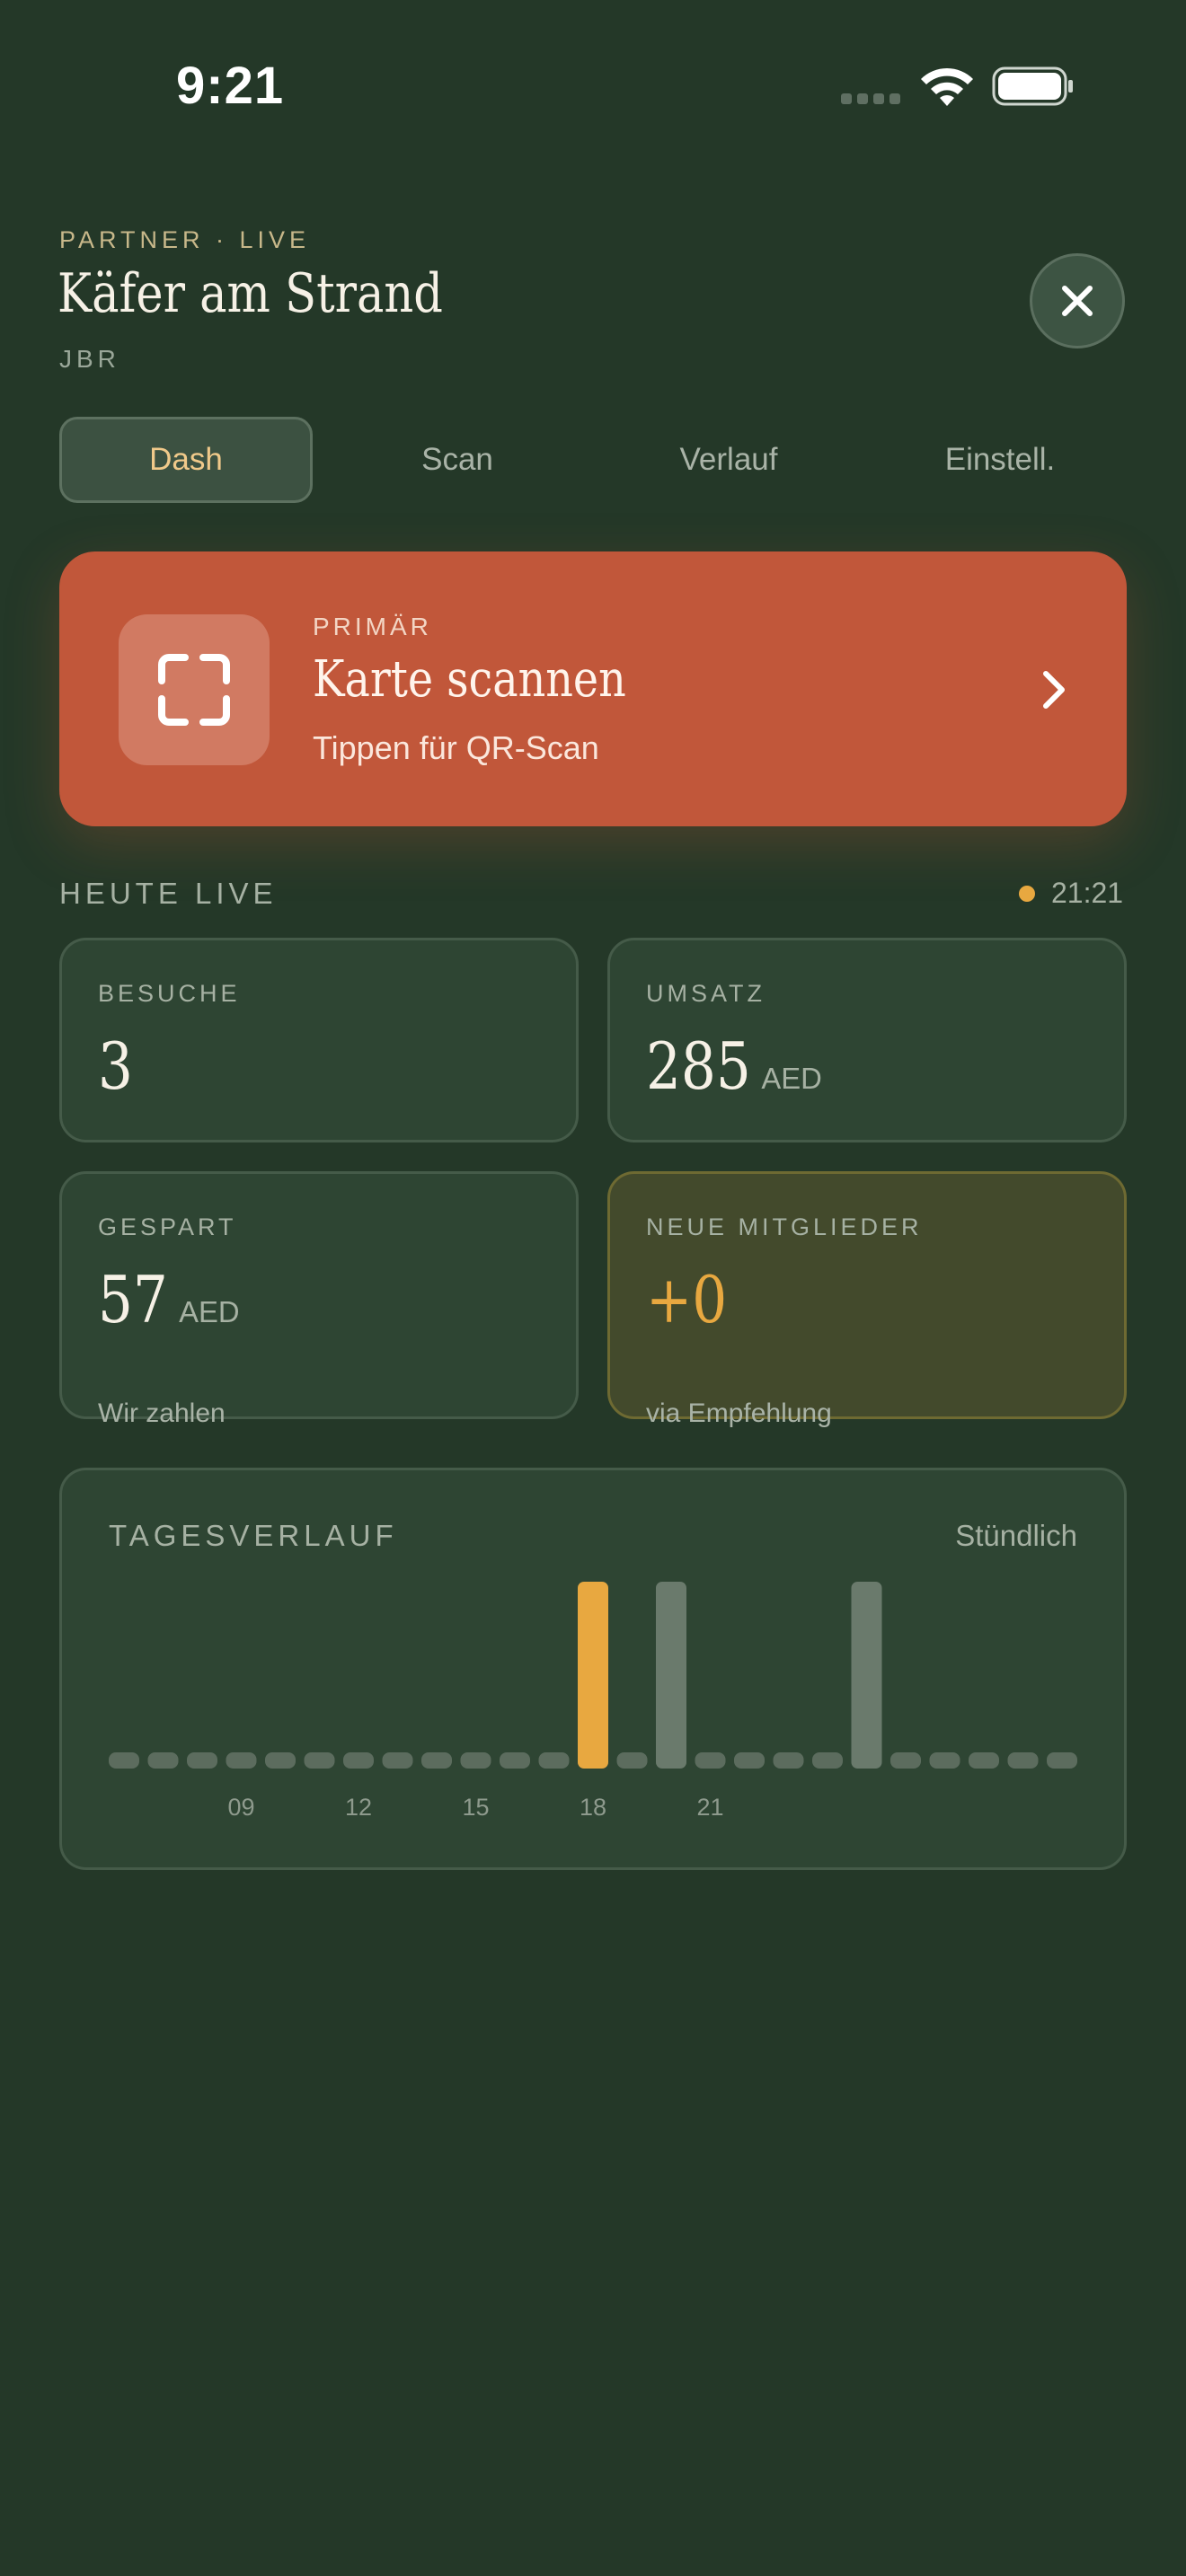 This screenshot has height=2576, width=1186. Describe the element at coordinates (1027, 894) in the screenshot. I see `live-indicator-dot` at that location.